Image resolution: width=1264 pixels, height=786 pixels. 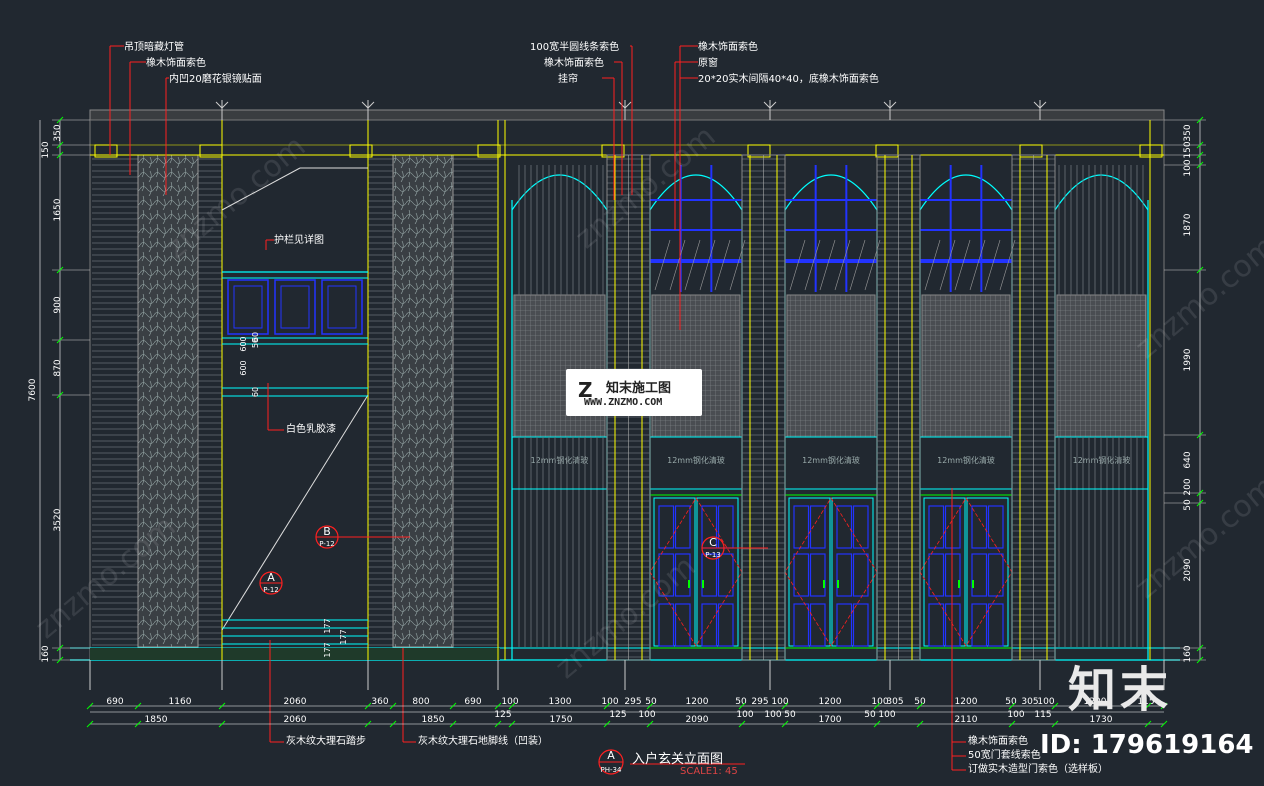 What do you see at coordinates (58, 519) in the screenshot?
I see `dim-text: 3520` at bounding box center [58, 519].